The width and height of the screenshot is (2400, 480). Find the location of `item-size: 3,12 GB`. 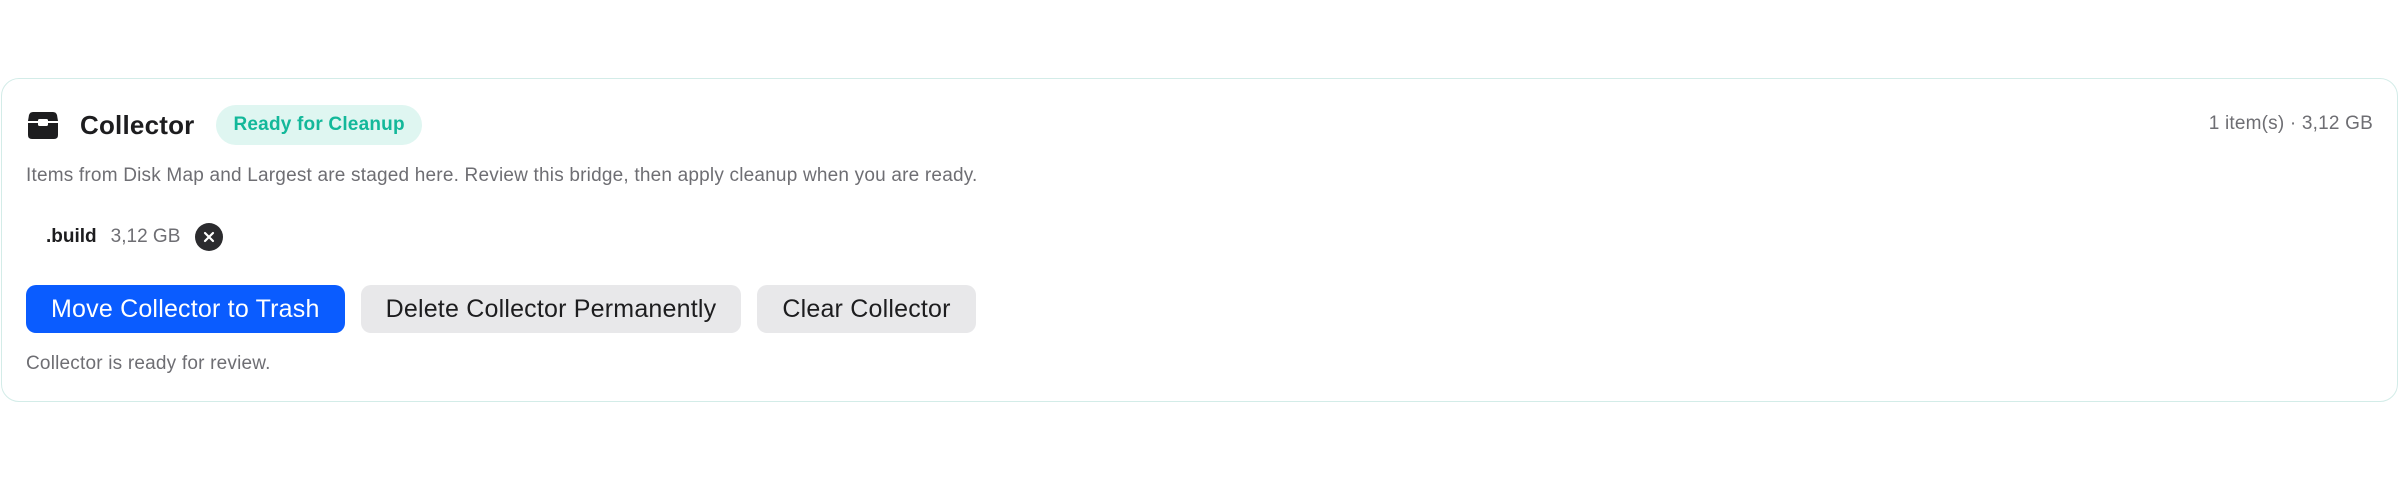

item-size: 3,12 GB is located at coordinates (145, 236).